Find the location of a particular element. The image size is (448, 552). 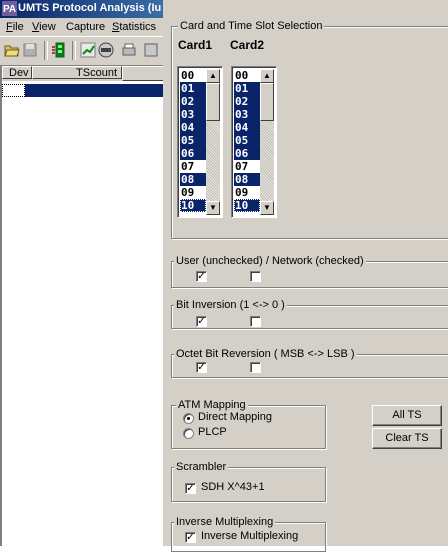

card1-items: 00 01 02 03 04 05 06 07 08 09 10 is located at coordinates (193, 140).